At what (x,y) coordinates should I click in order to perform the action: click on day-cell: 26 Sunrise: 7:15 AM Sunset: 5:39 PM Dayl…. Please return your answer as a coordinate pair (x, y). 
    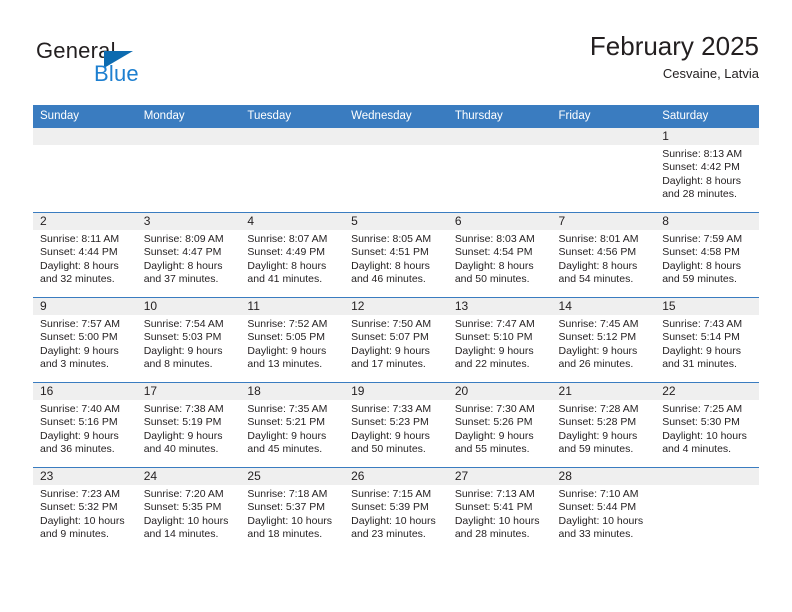
    Looking at the image, I should click on (396, 509).